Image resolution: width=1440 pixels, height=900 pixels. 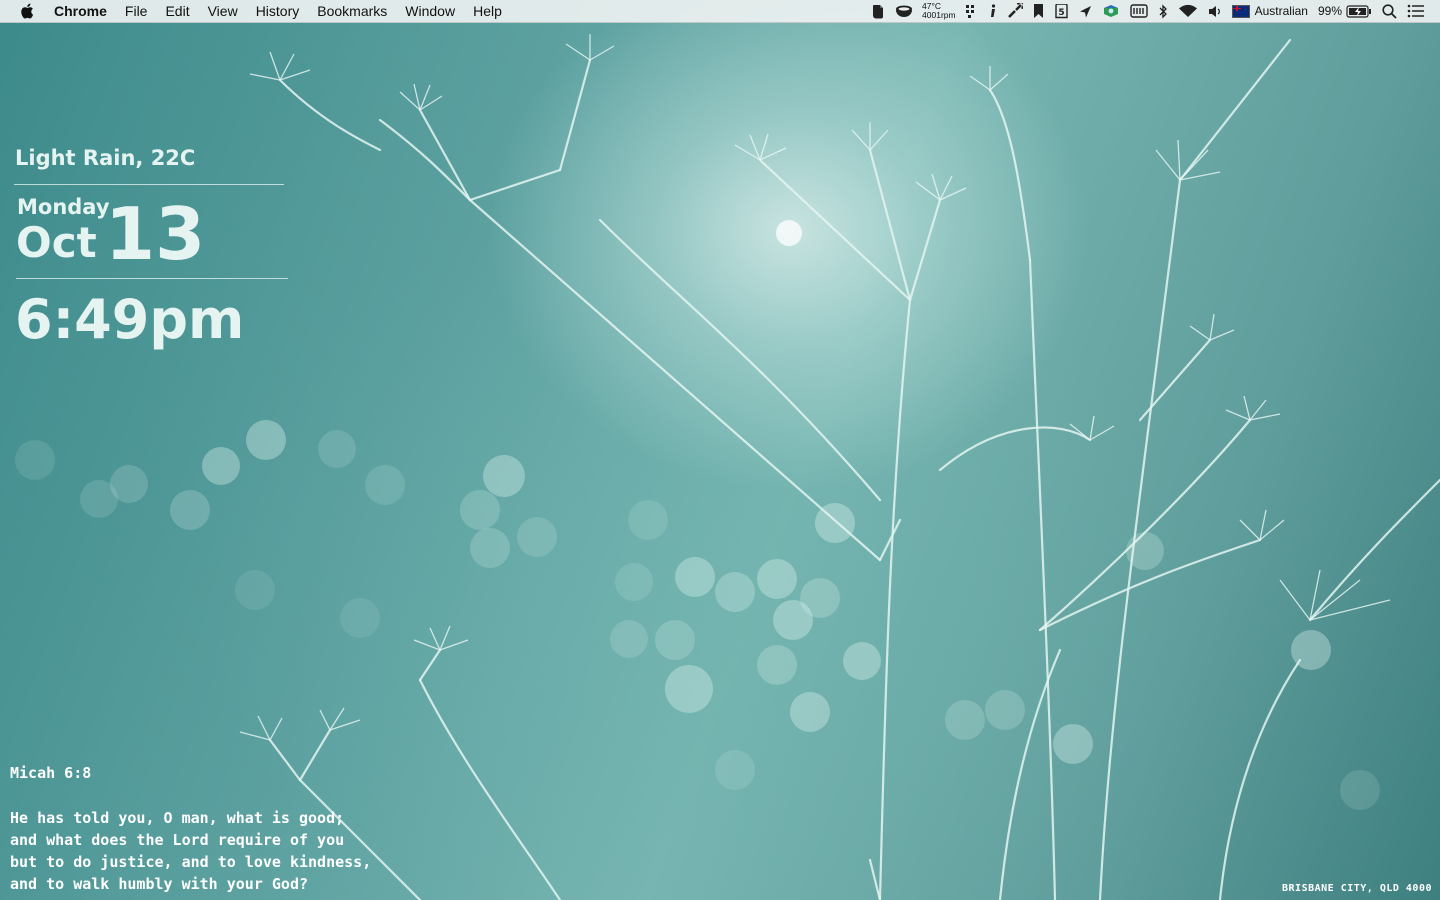 What do you see at coordinates (1038, 11) in the screenshot?
I see `bookmark-icon` at bounding box center [1038, 11].